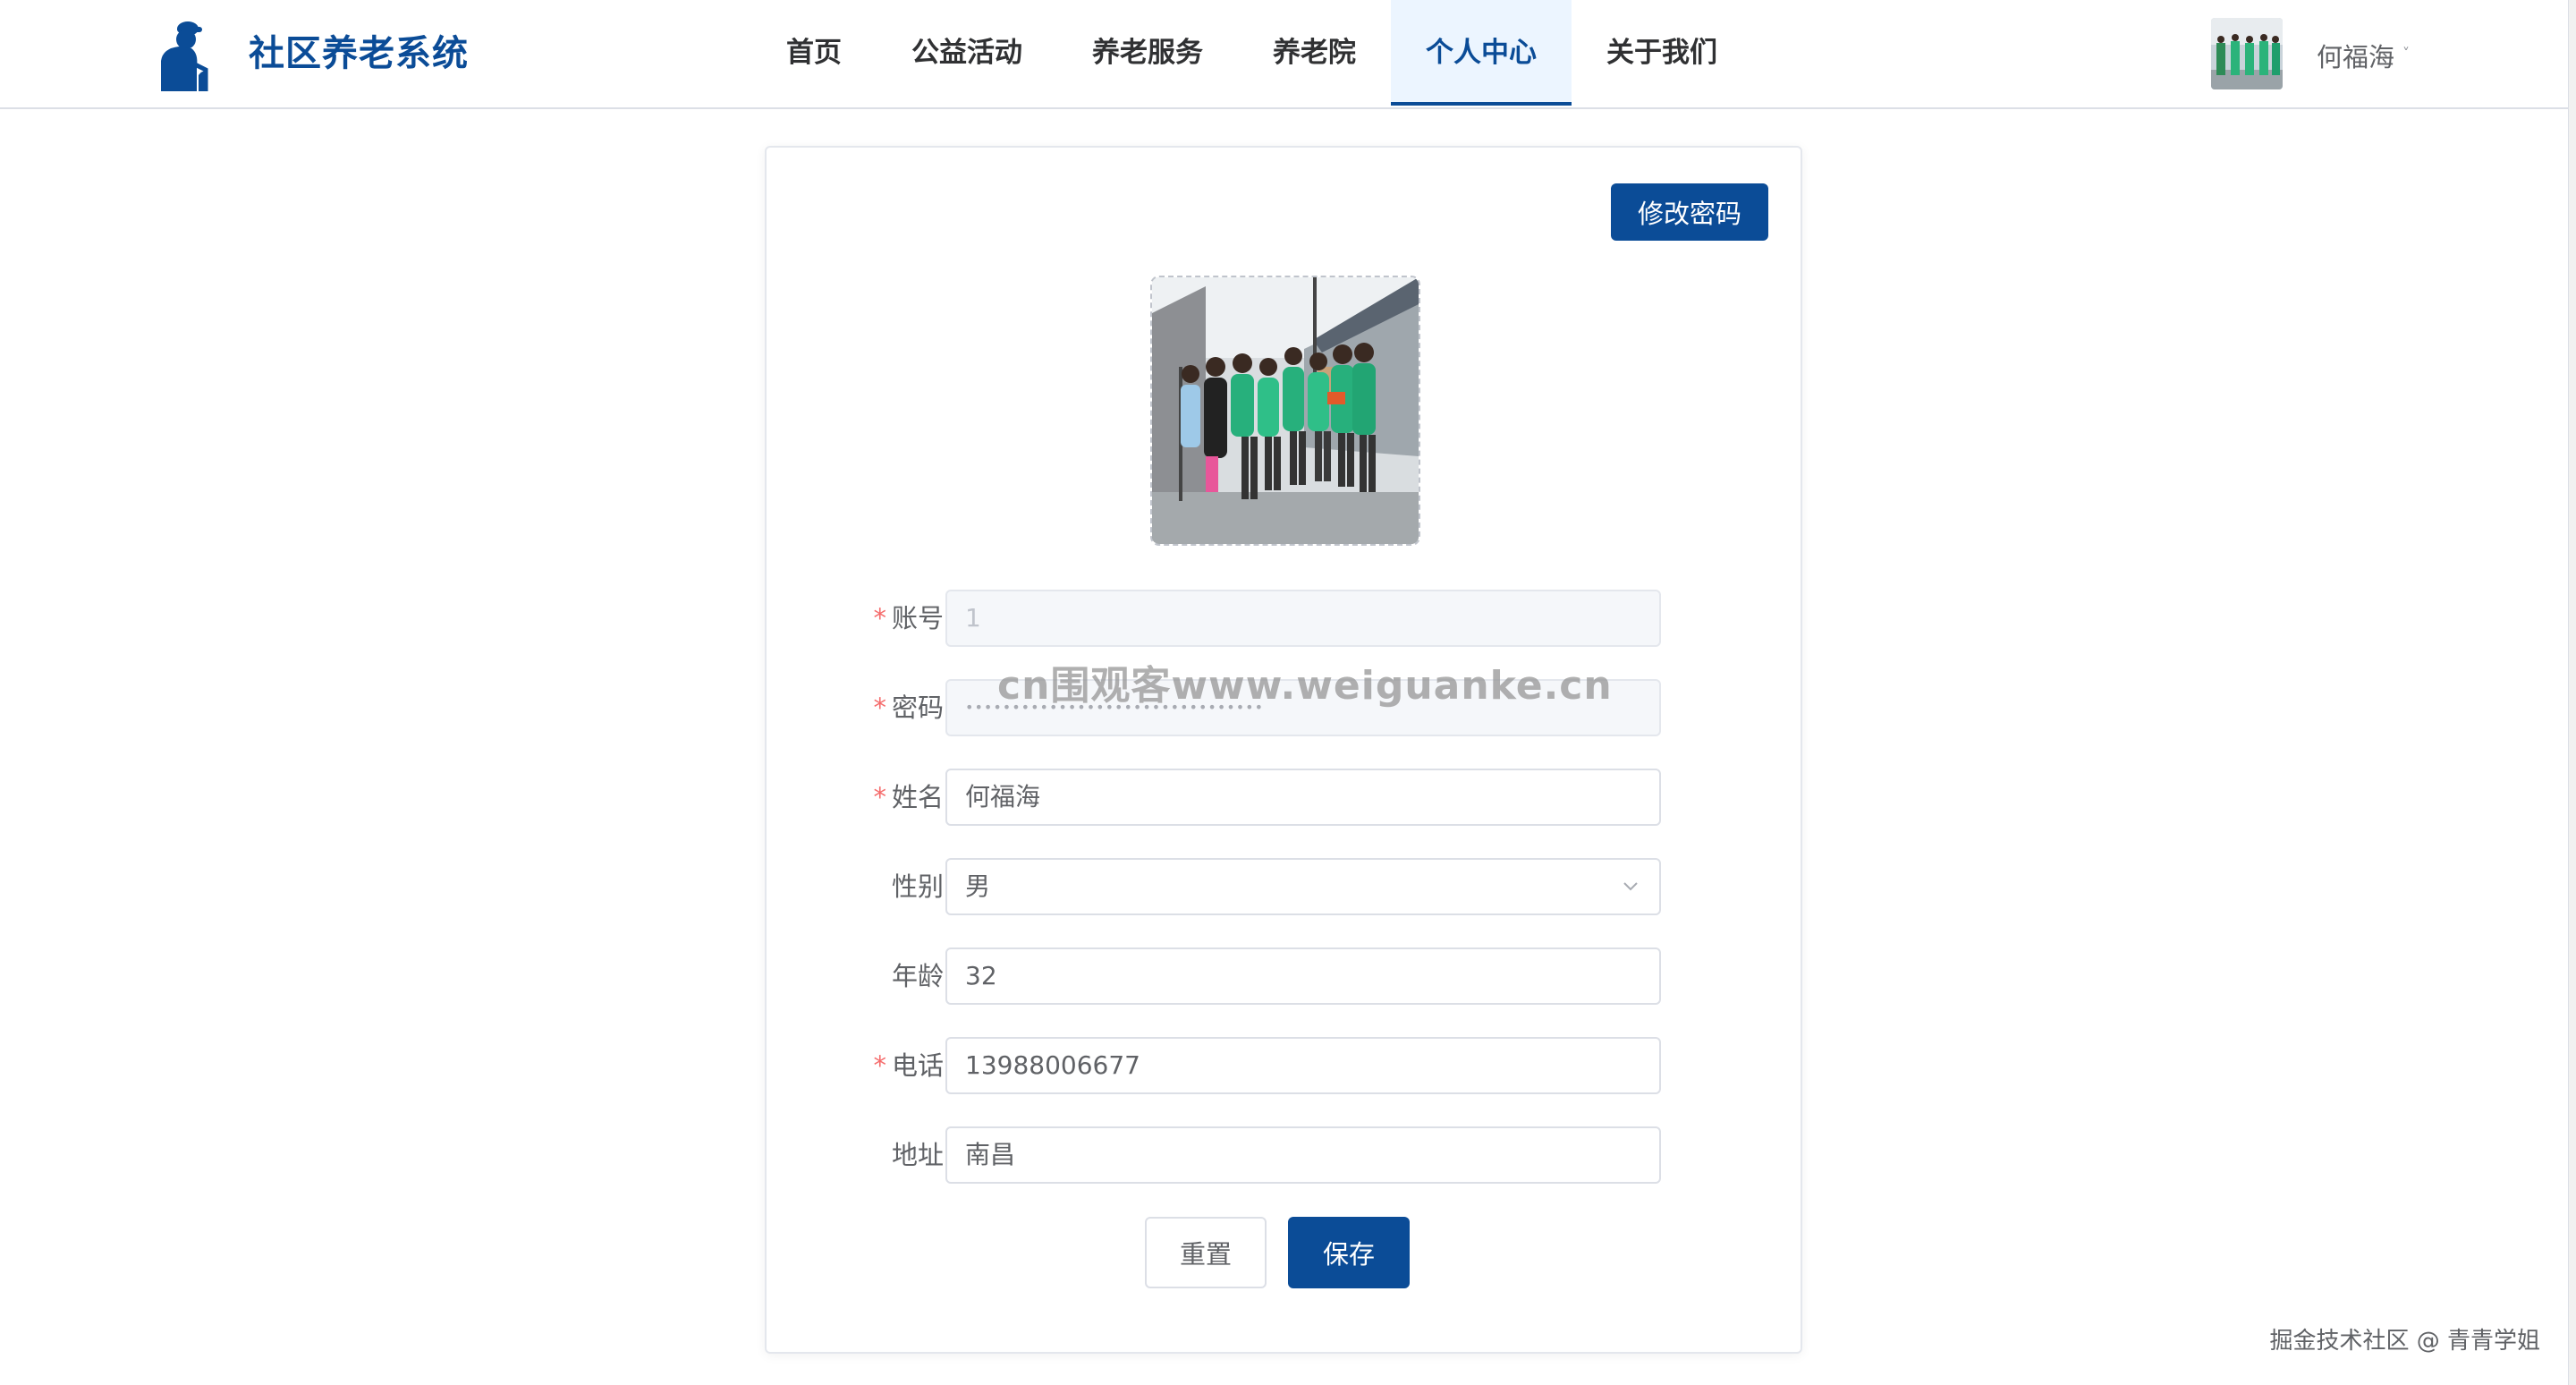  I want to click on password-label: * 密码, so click(908, 707).